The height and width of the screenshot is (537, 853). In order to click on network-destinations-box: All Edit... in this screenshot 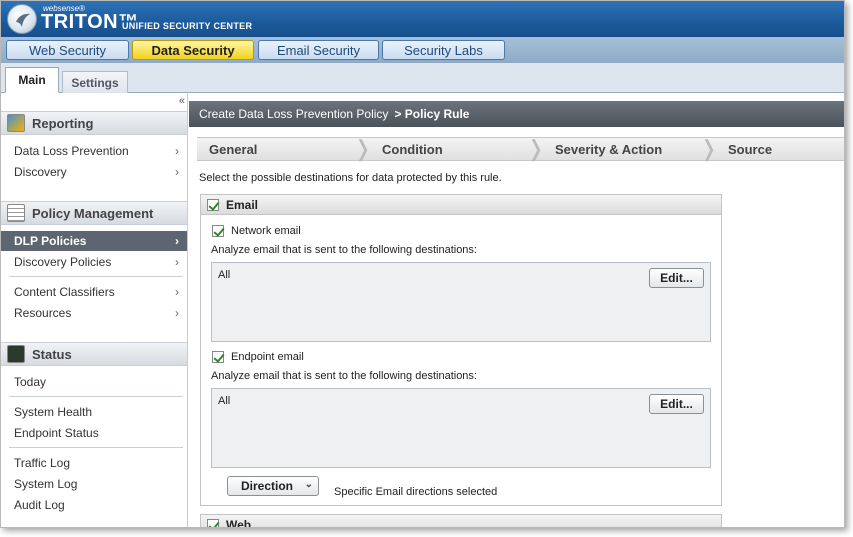, I will do `click(461, 302)`.